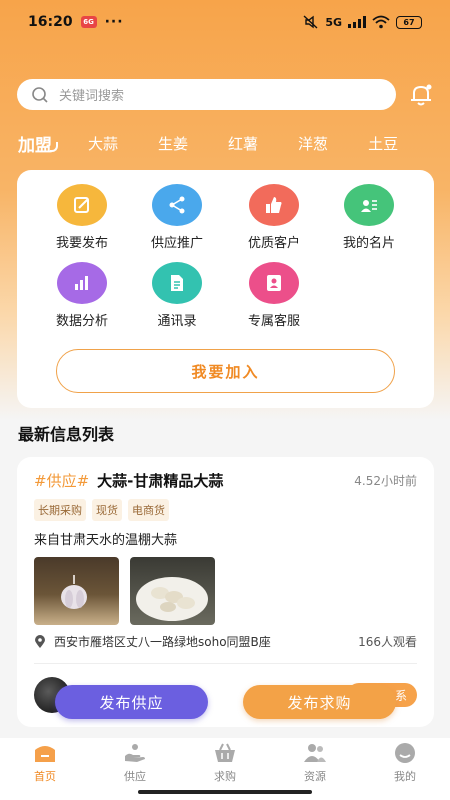  I want to click on people-icon, so click(315, 753).